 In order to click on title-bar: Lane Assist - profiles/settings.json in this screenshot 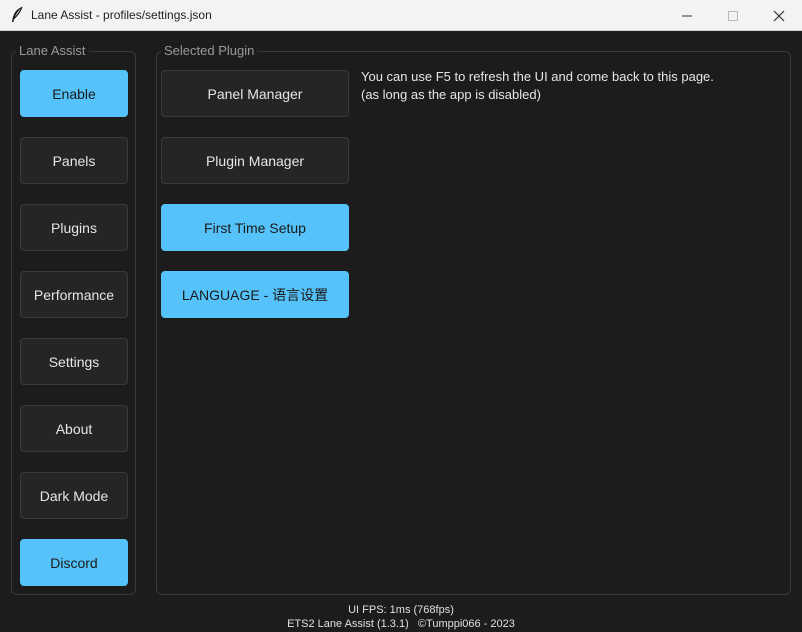, I will do `click(401, 15)`.